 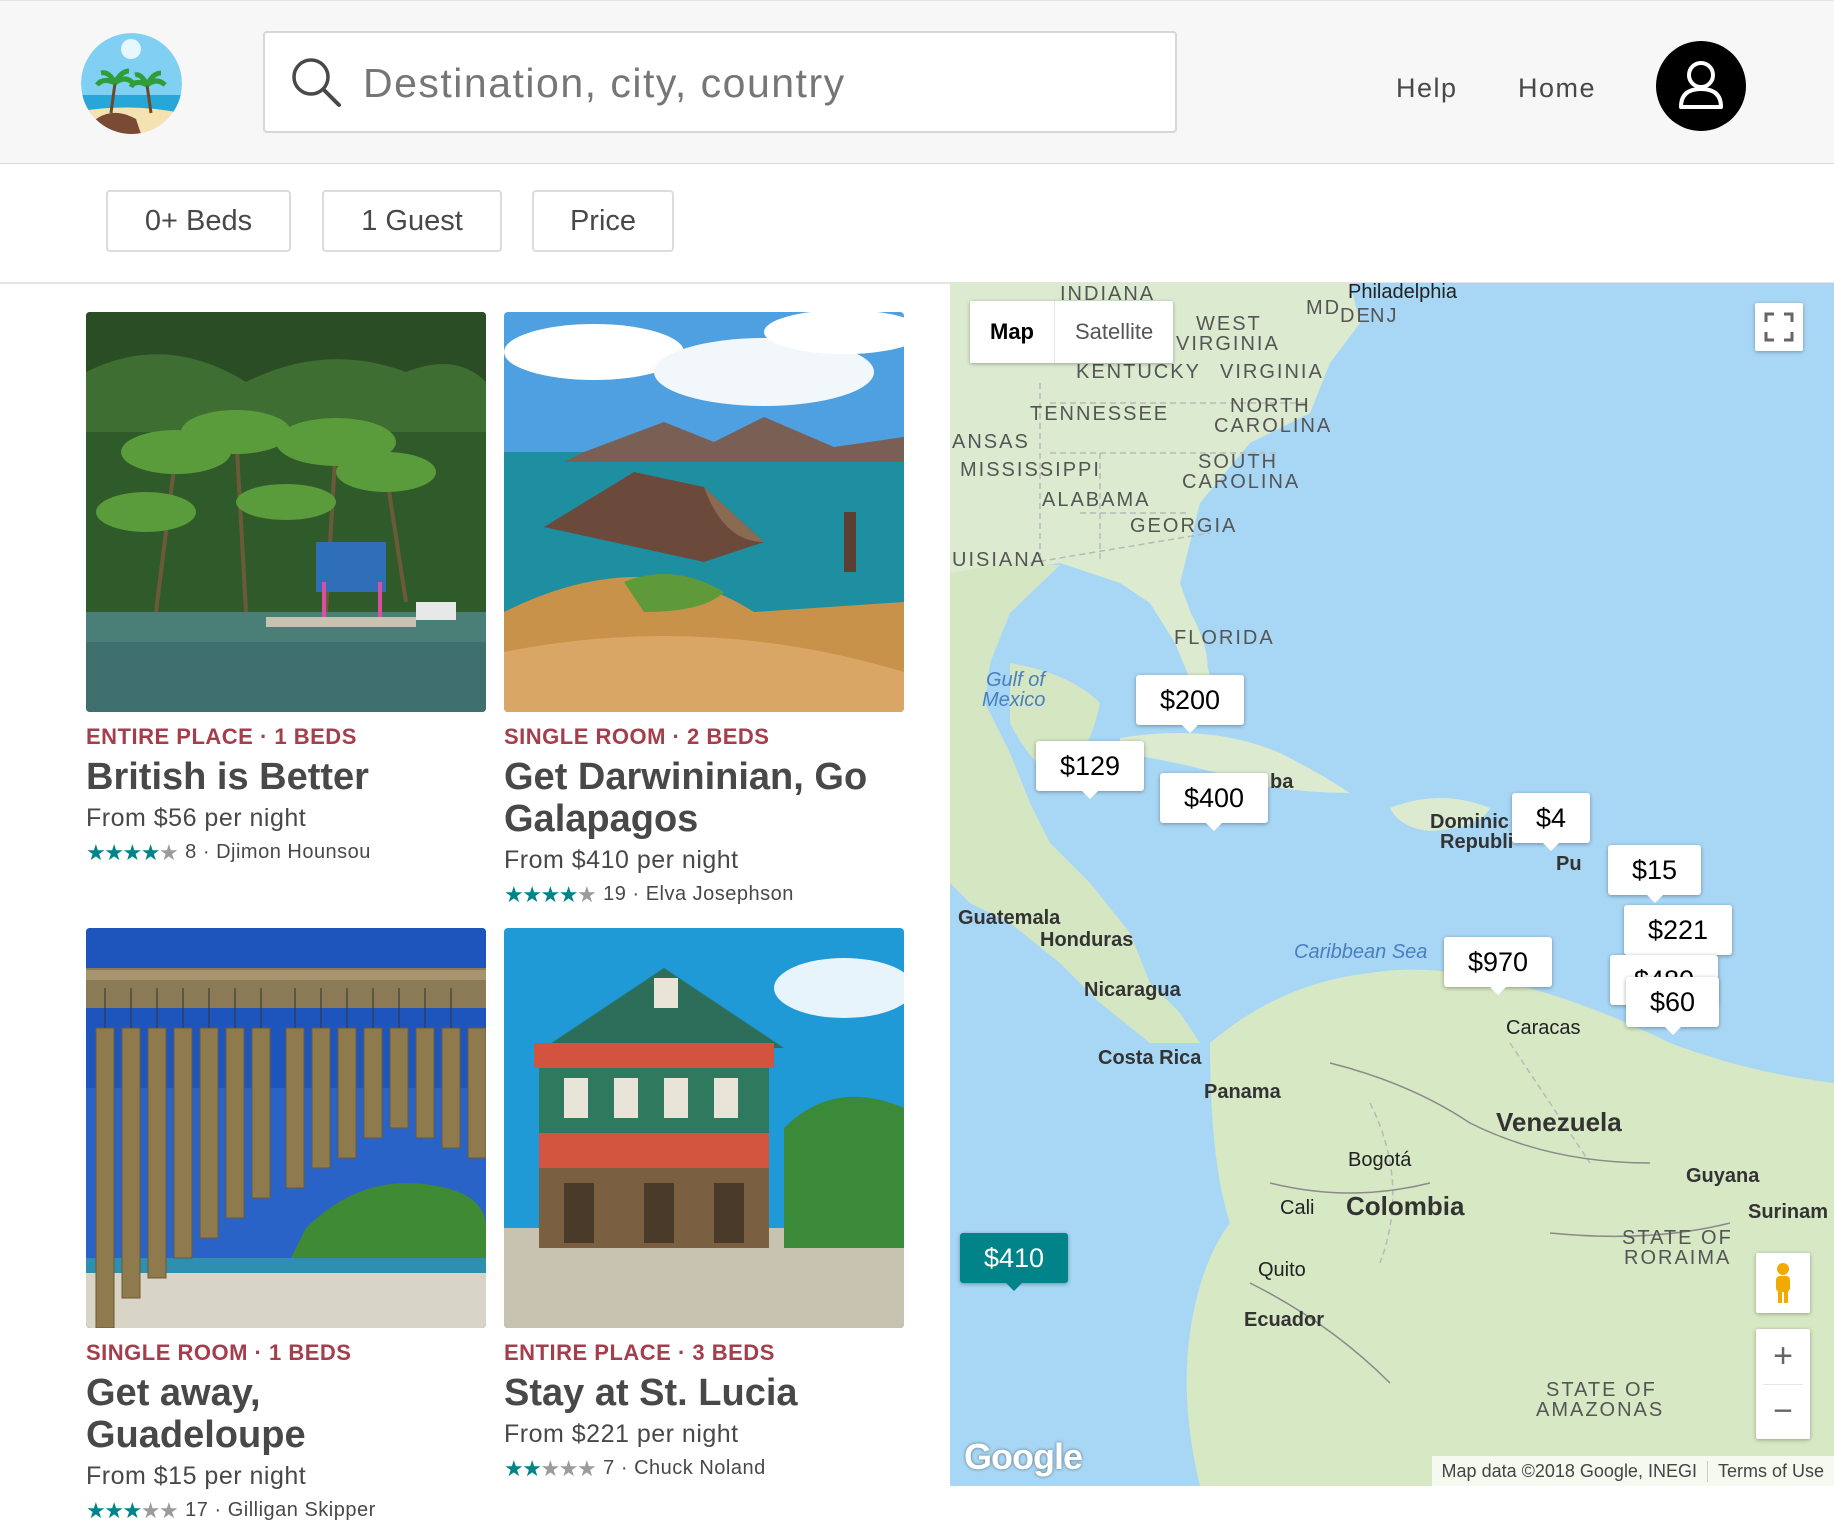 What do you see at coordinates (1096, 500) in the screenshot?
I see `map-label: ALABAMA` at bounding box center [1096, 500].